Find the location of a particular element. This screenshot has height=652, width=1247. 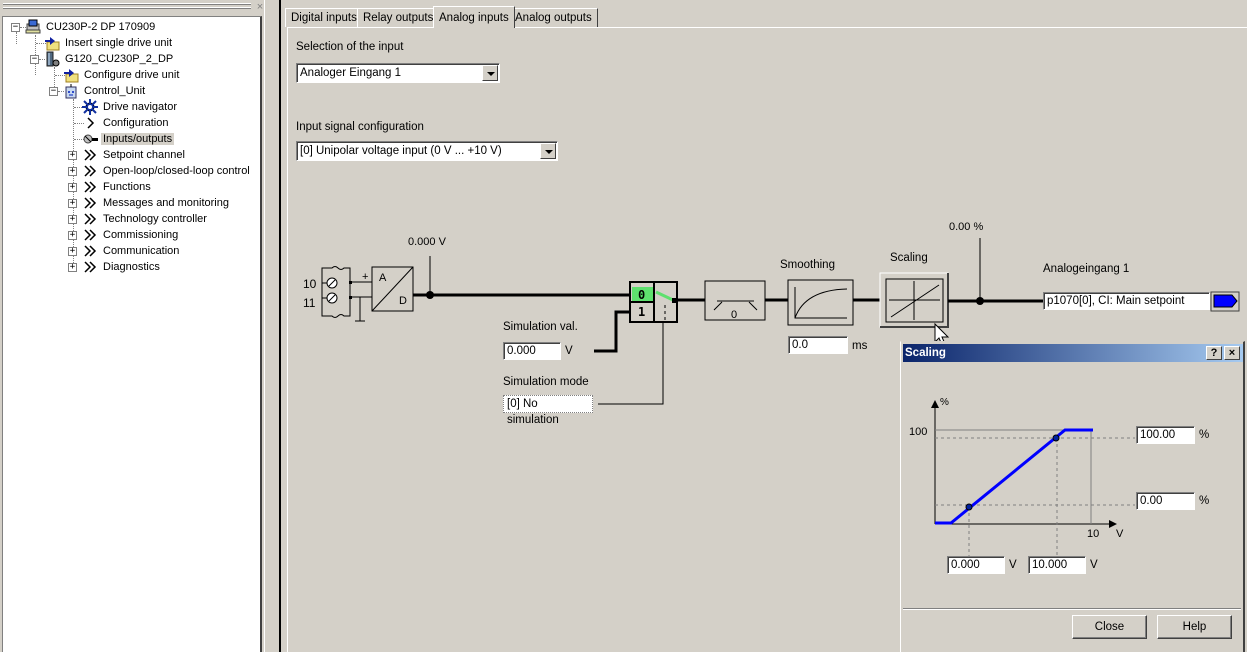

grid-limit is located at coordinates (1013, 476).